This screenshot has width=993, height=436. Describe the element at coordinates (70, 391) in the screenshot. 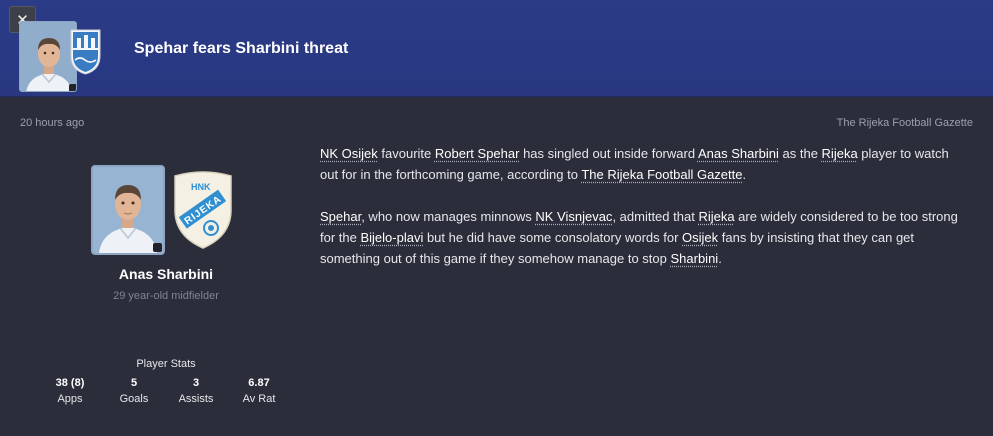

I see `stat-apps: 38 (8) Apps` at that location.